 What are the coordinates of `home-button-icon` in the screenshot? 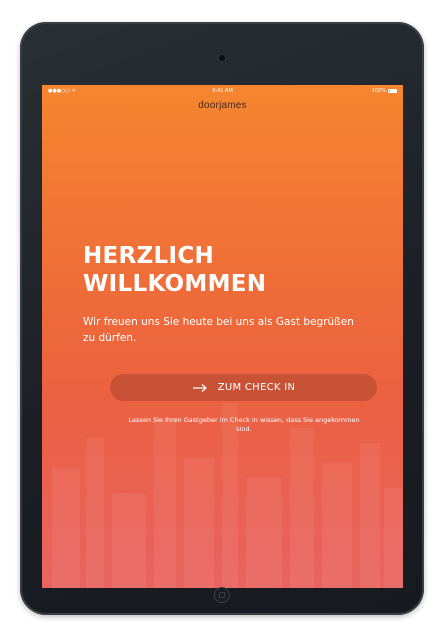 It's located at (222, 595).